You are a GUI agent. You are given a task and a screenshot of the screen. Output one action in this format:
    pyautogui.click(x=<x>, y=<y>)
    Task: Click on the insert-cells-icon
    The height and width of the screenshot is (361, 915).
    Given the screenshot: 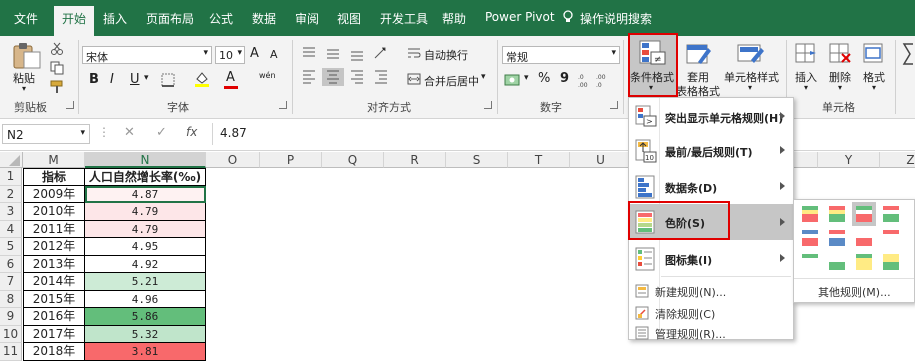 What is the action you would take?
    pyautogui.click(x=806, y=54)
    